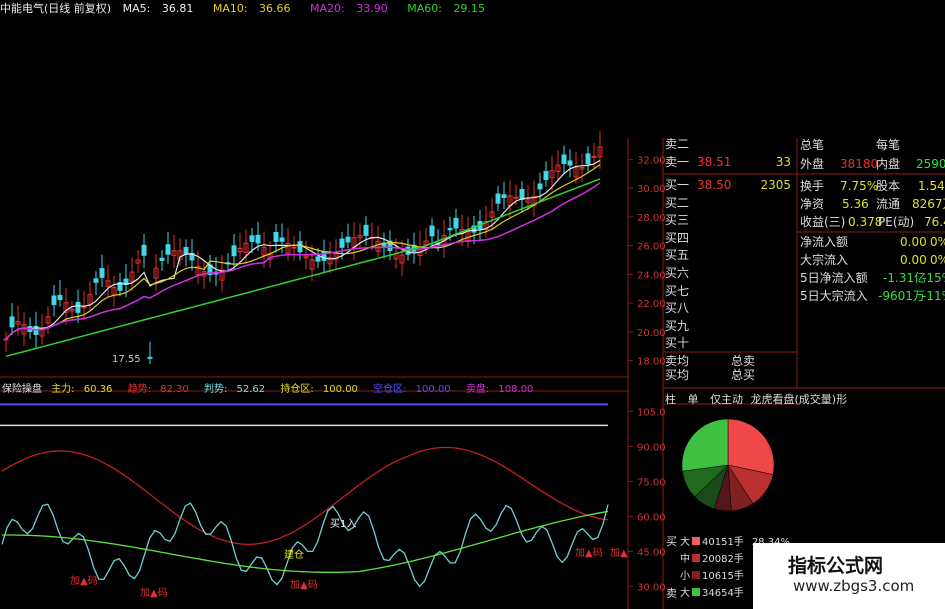  I want to click on order-book-row: 买九, so click(730, 326).